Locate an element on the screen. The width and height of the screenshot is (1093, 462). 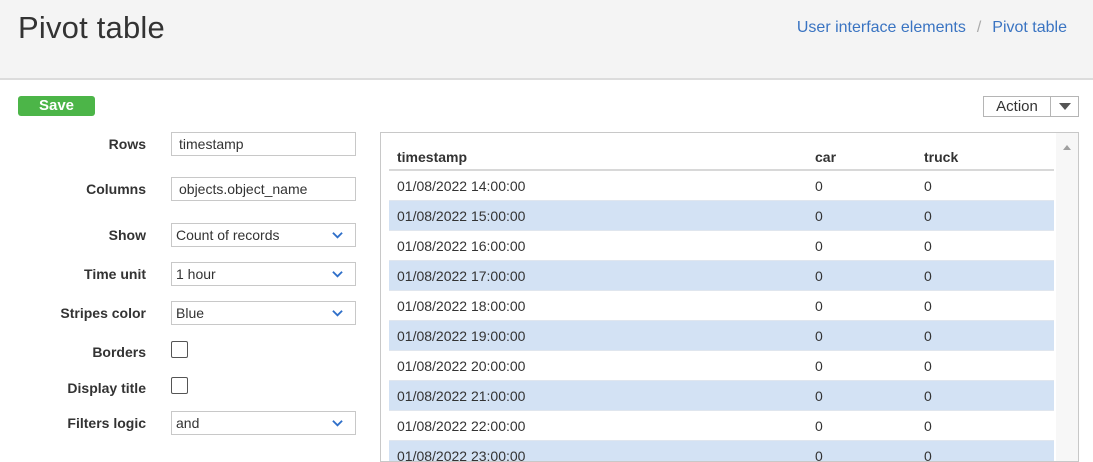
table-row: 01/08/2022 19:00:00 0 0 is located at coordinates (721, 336).